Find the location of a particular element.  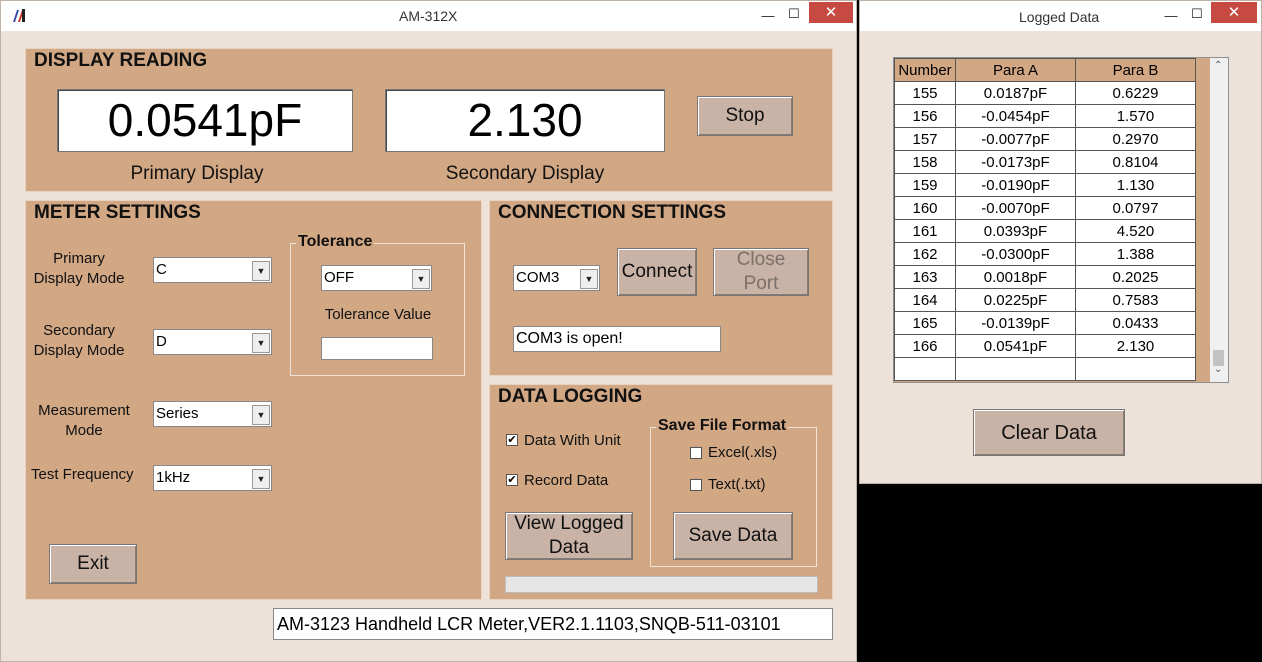

close-button: ✕ is located at coordinates (831, 12).